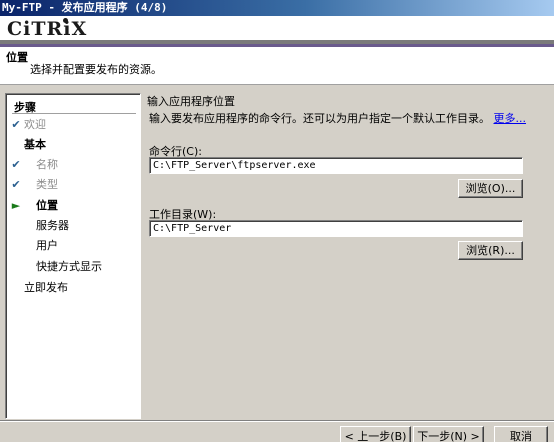 The height and width of the screenshot is (442, 554). Describe the element at coordinates (319, 118) in the screenshot. I see `description-text: 输入要发布应用程序的命令行。还可以为用户指定一个默认工作目录。` at that location.